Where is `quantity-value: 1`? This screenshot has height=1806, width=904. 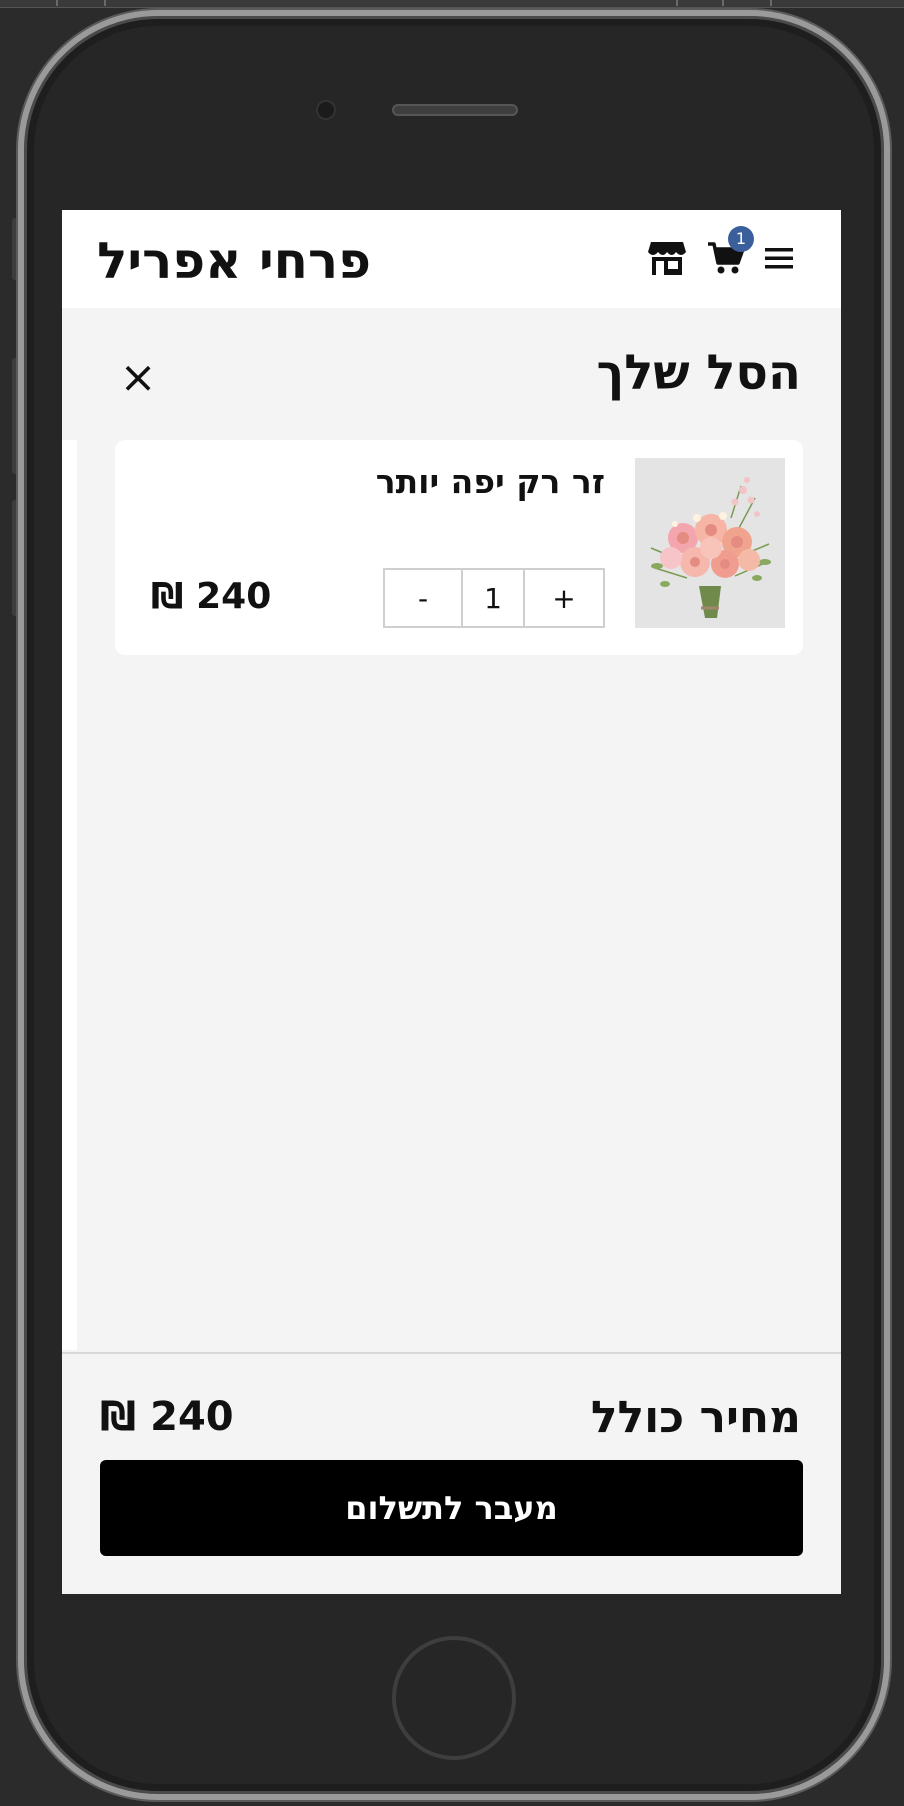
quantity-value: 1 is located at coordinates (494, 598).